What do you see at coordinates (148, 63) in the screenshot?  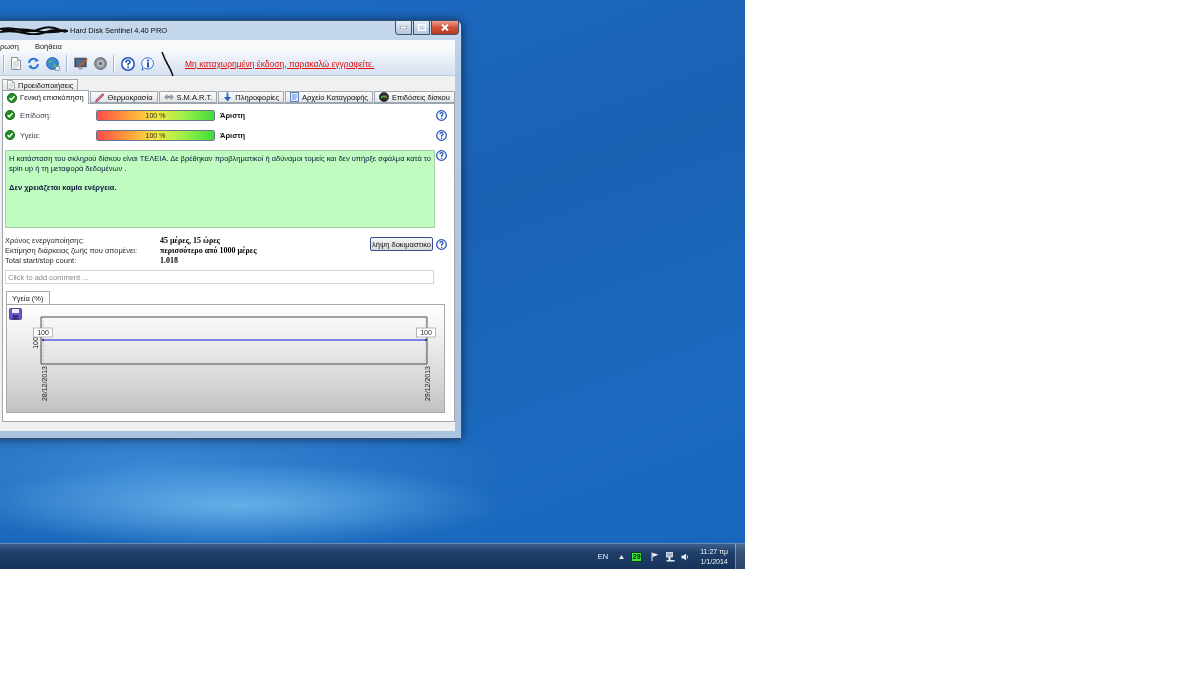 I see `info-icon` at bounding box center [148, 63].